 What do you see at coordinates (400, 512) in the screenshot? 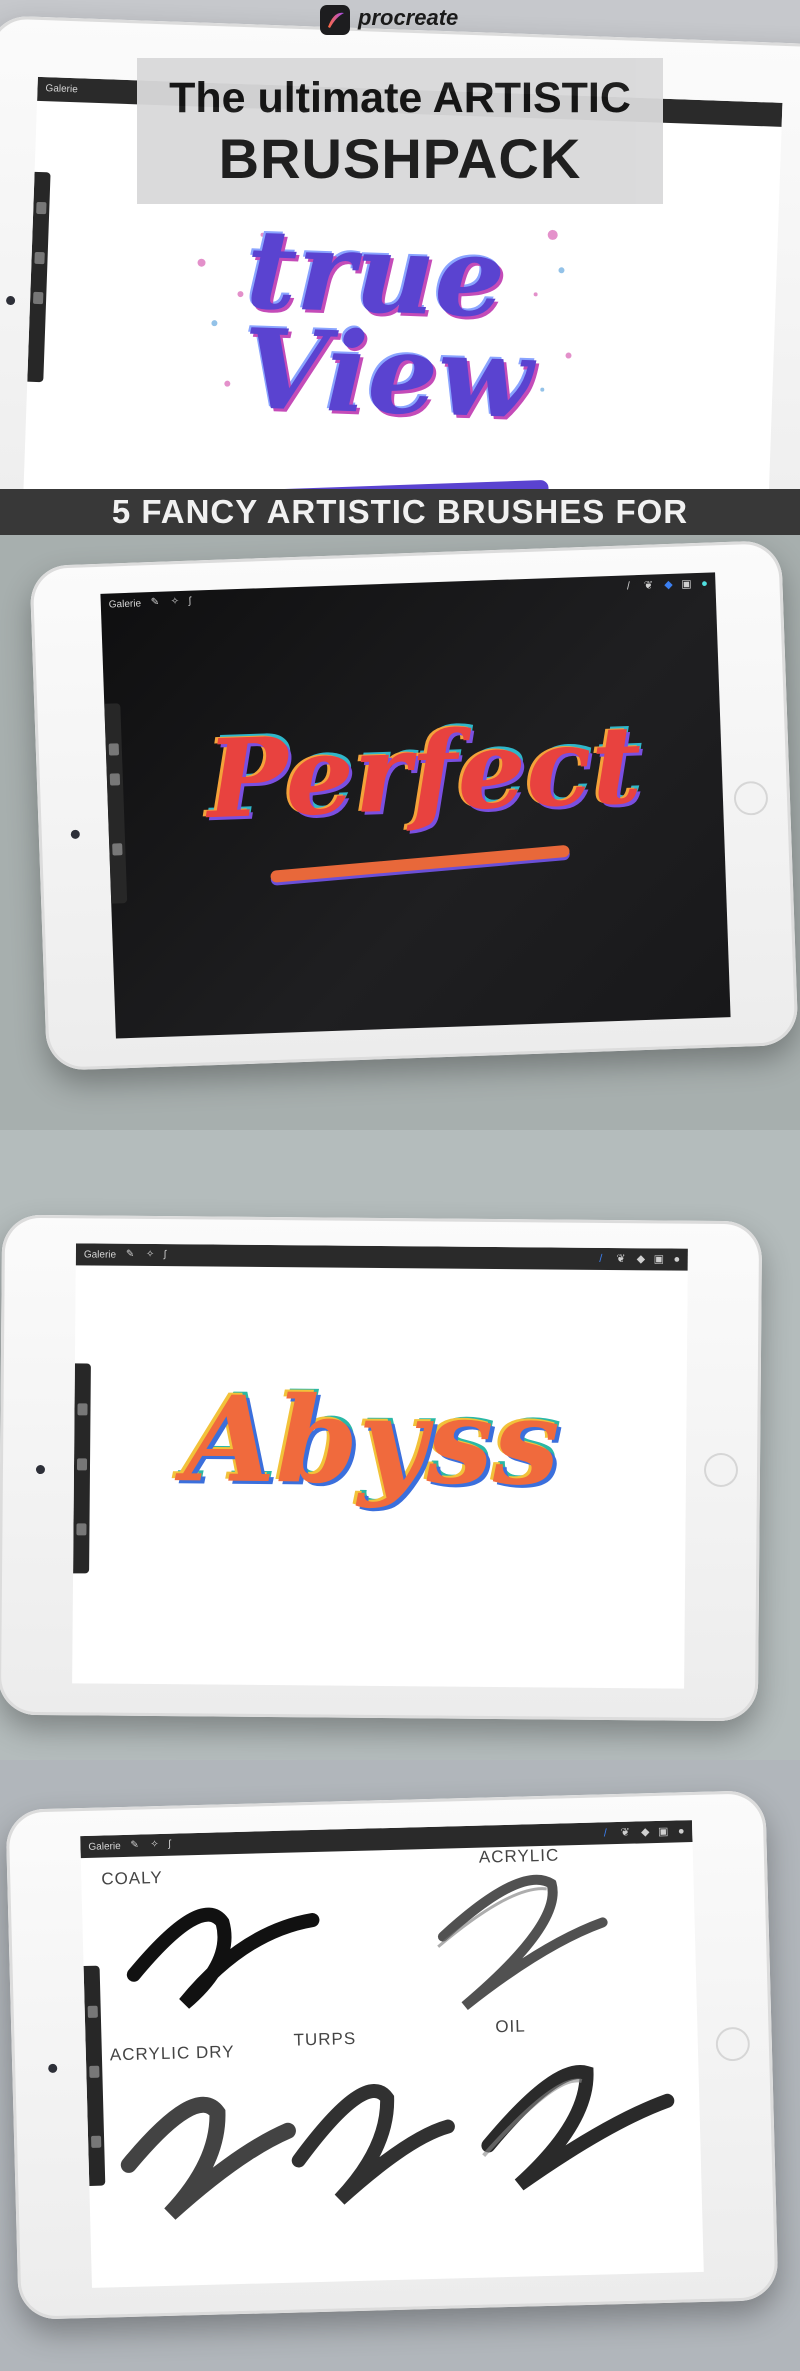
I see `subtitle-banner: 5 FANCY ARTISTIC BRUSHES FOR PROCREATE` at bounding box center [400, 512].